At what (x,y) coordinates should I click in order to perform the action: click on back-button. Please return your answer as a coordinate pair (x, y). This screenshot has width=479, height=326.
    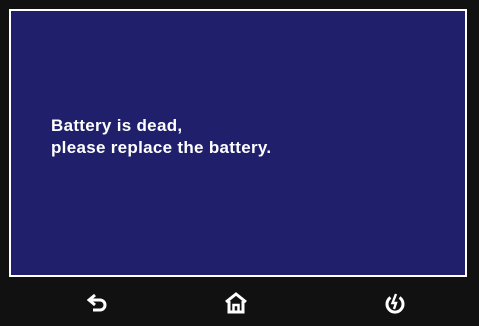
    Looking at the image, I should click on (98, 303).